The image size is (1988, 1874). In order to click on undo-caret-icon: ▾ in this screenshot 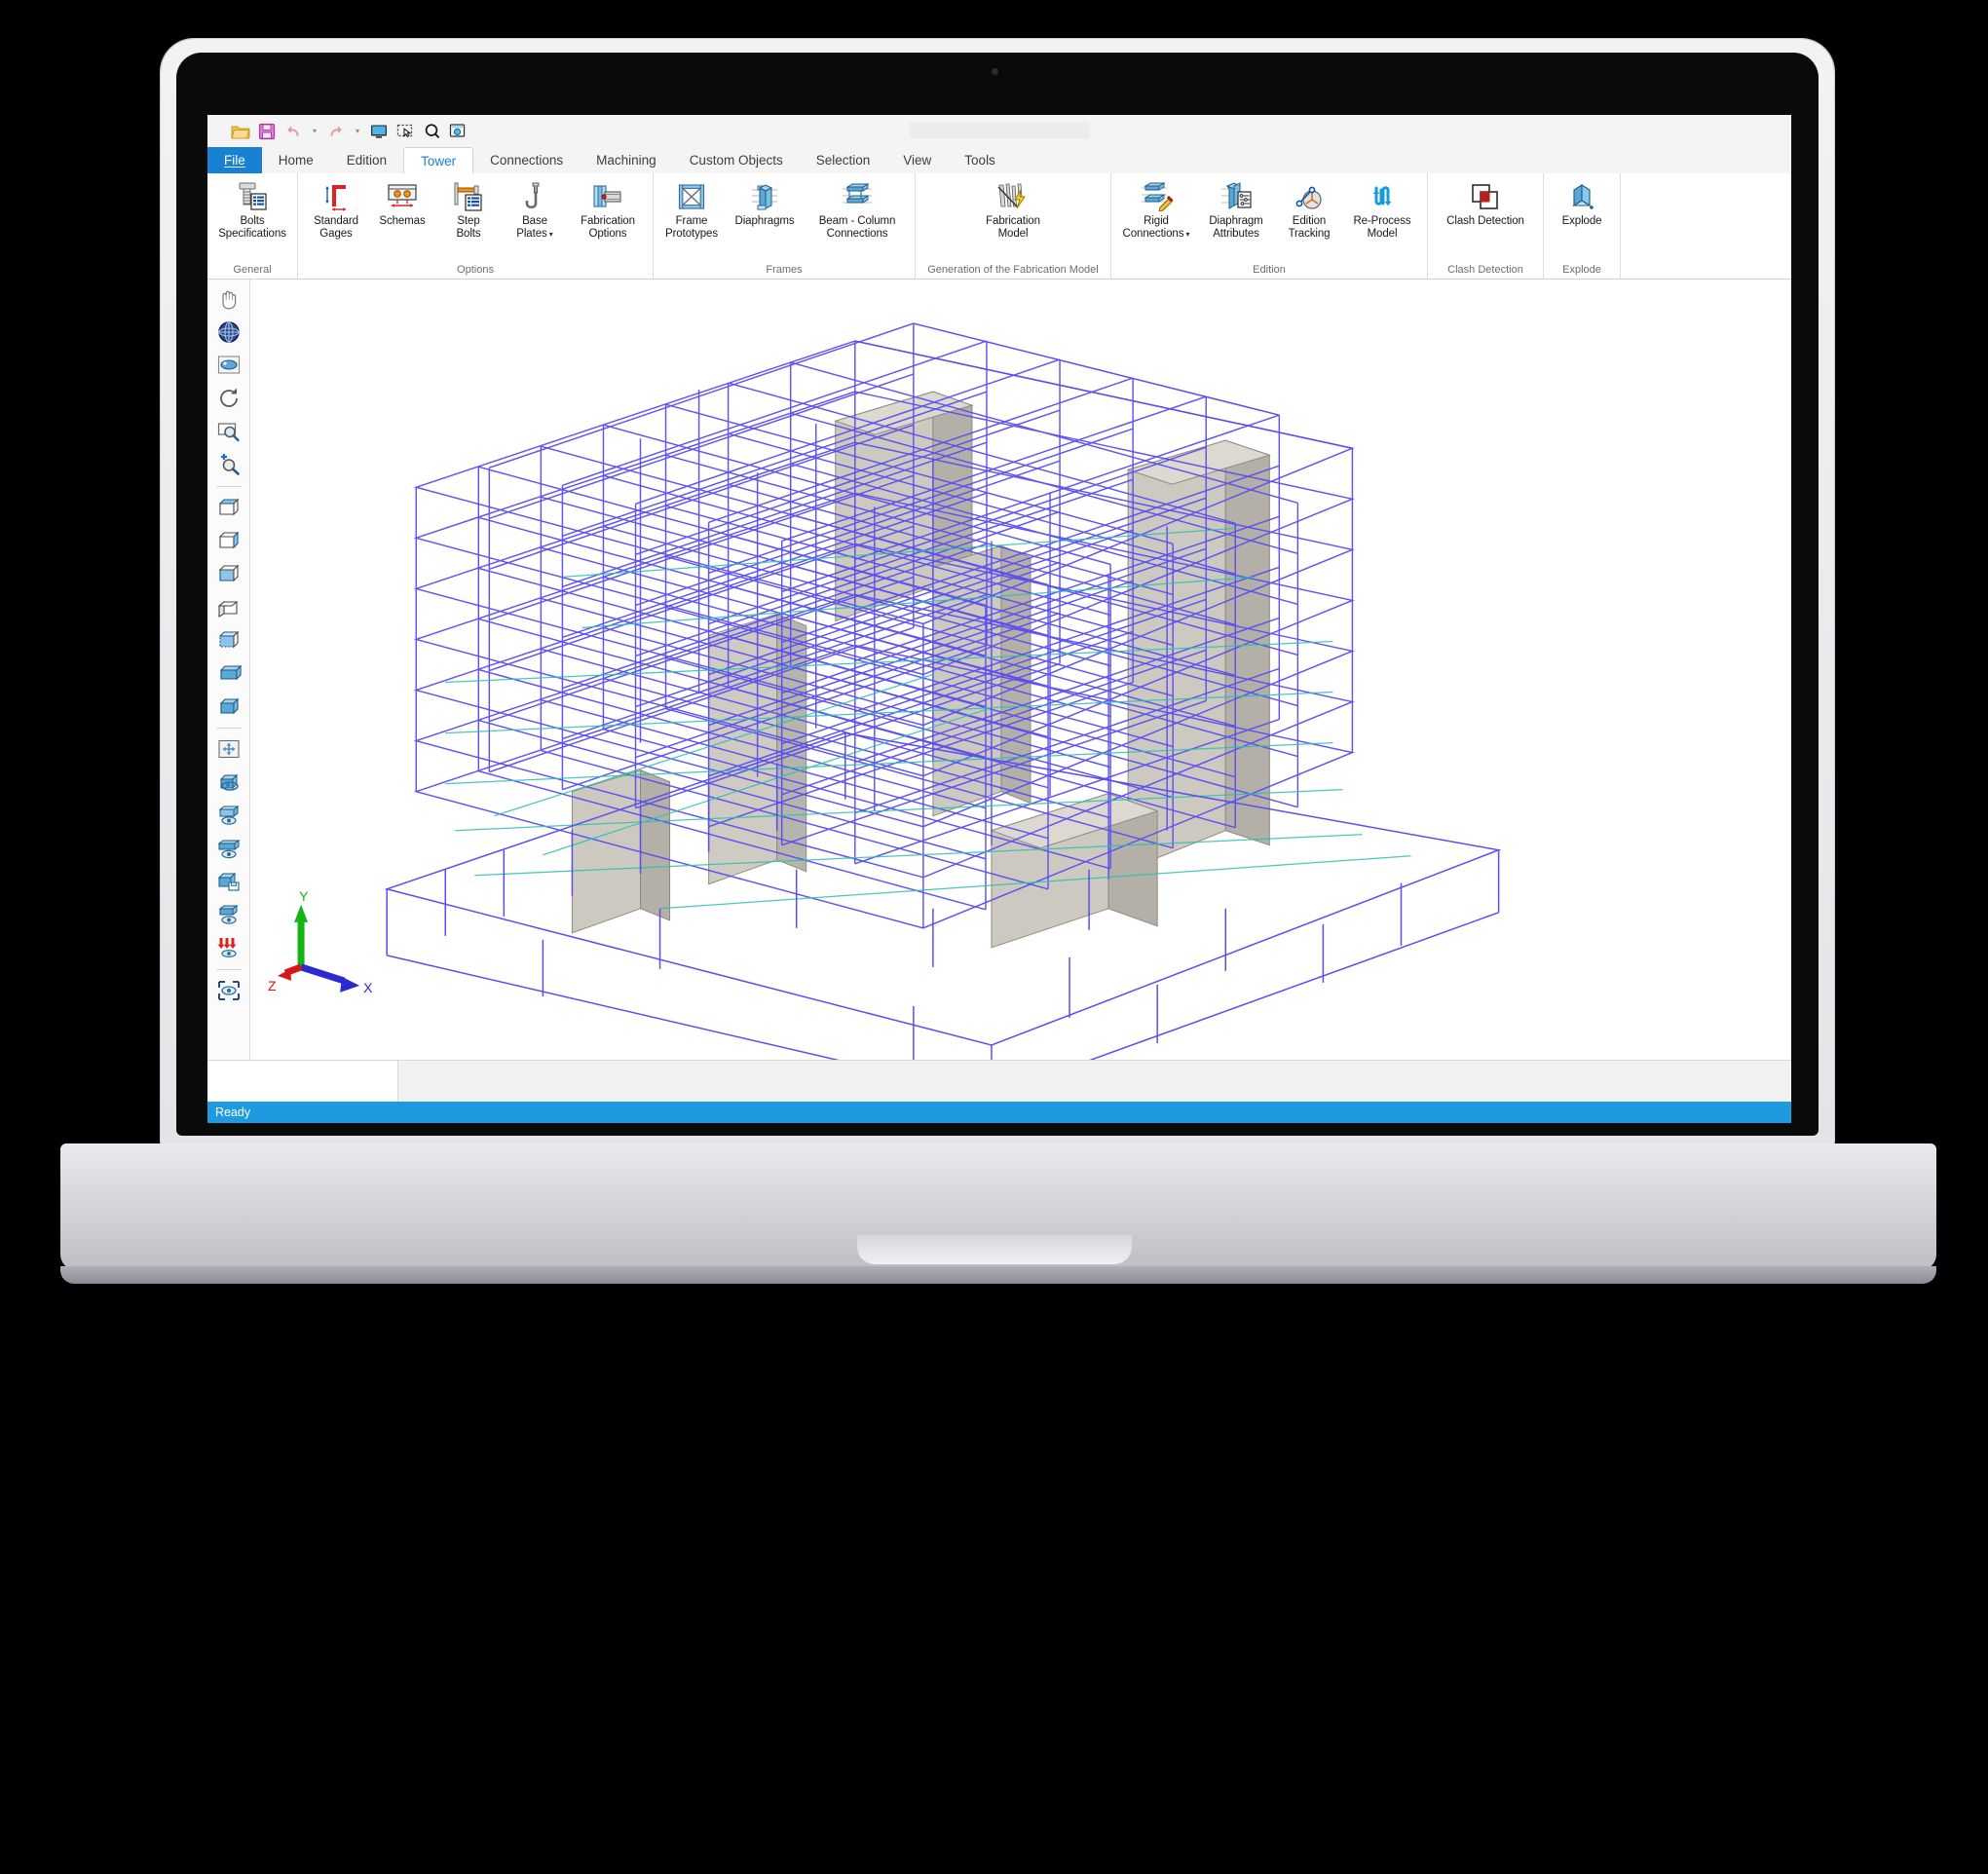, I will do `click(314, 131)`.